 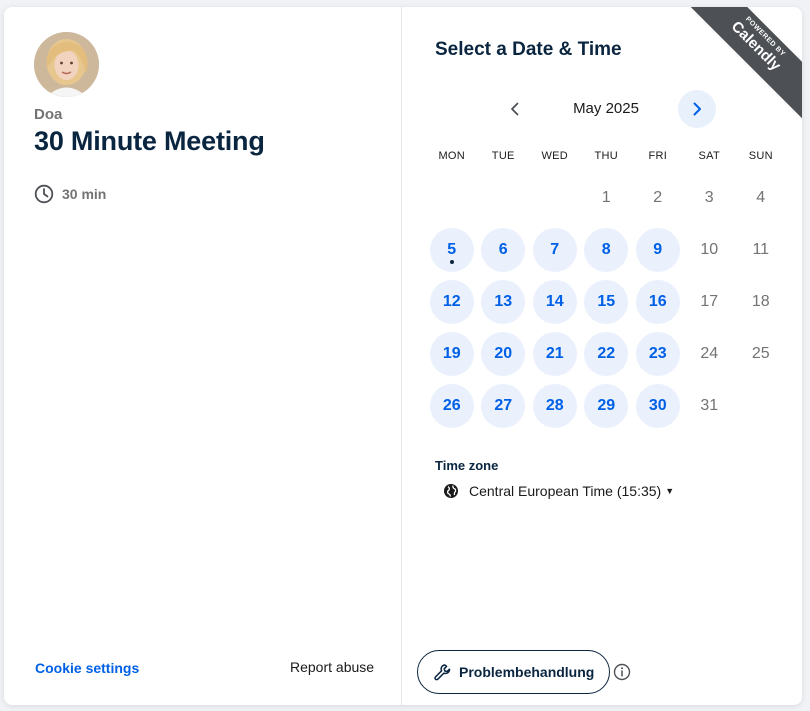 I want to click on avatar-image, so click(x=66, y=64).